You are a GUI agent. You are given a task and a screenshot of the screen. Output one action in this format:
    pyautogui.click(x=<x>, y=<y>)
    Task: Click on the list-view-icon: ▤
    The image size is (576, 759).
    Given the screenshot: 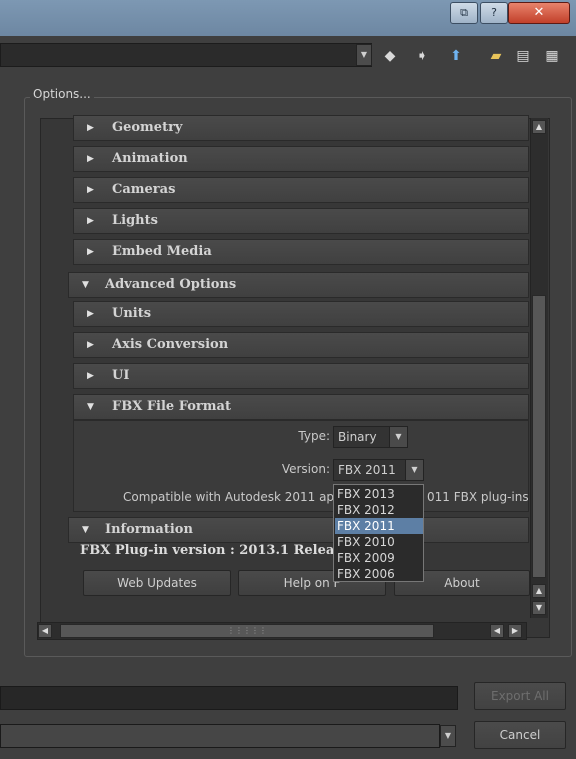 What is the action you would take?
    pyautogui.click(x=523, y=56)
    